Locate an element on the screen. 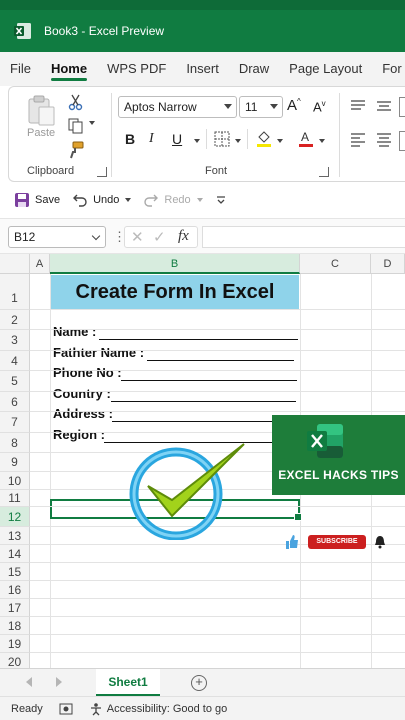 The height and width of the screenshot is (720, 405). copy-icon is located at coordinates (76, 126).